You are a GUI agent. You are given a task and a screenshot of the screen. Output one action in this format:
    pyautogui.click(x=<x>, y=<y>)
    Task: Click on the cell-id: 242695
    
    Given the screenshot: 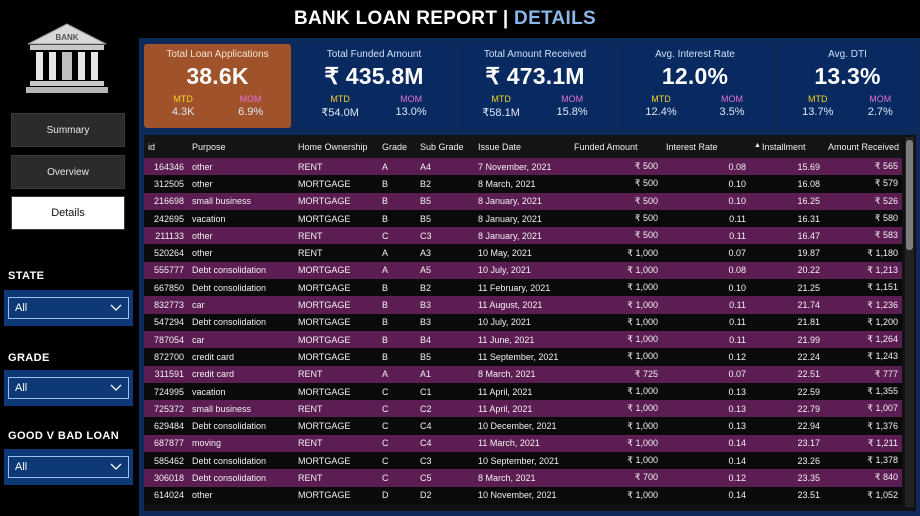 What is the action you would take?
    pyautogui.click(x=166, y=218)
    